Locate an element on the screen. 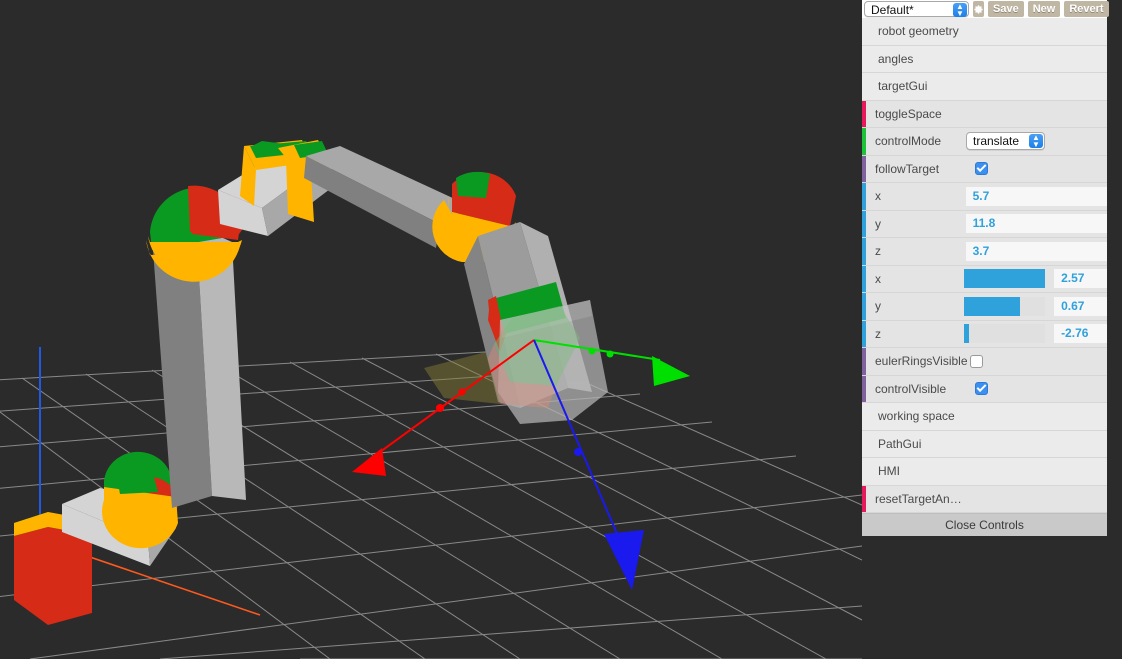 The width and height of the screenshot is (1122, 659). control-label: followTarget is located at coordinates (907, 168).